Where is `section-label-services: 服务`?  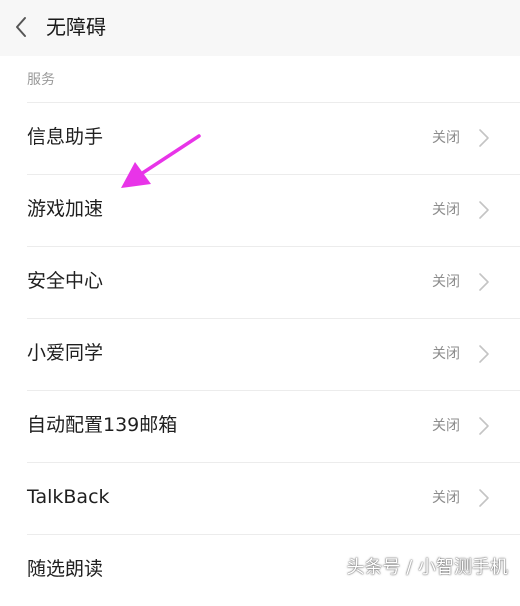
section-label-services: 服务 is located at coordinates (41, 80).